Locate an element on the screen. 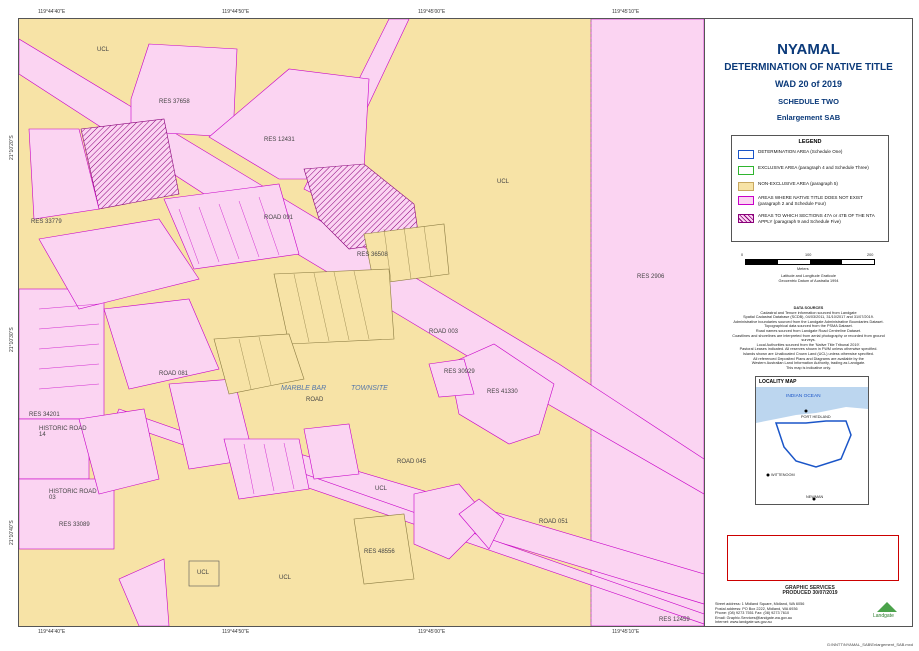  locality-svg is located at coordinates (812, 444).